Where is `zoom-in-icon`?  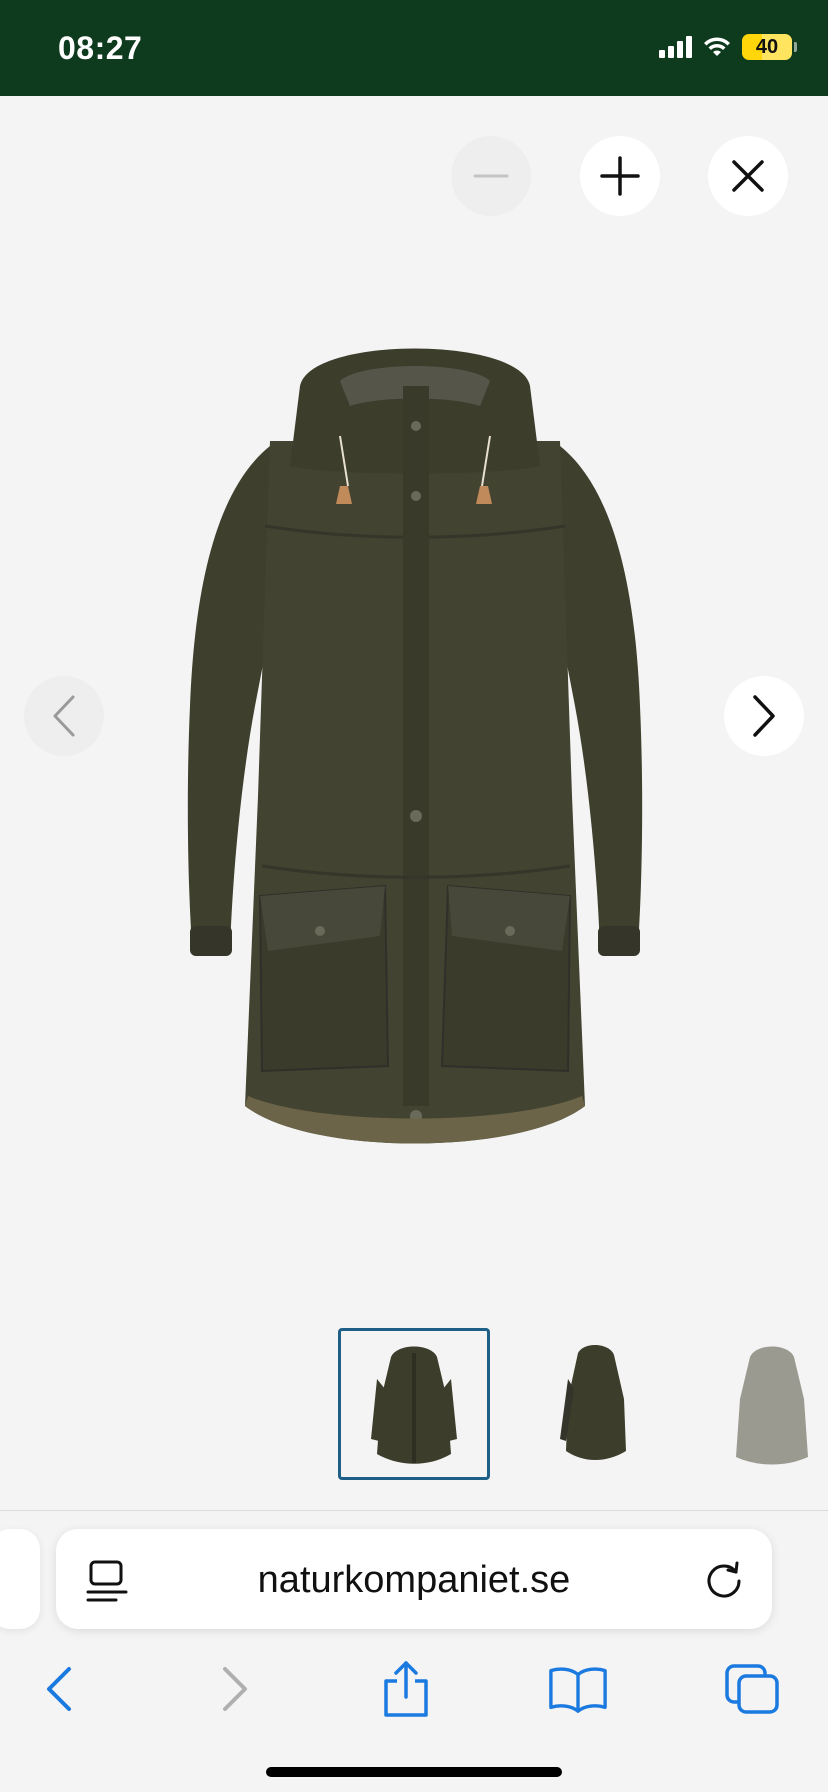
zoom-in-icon is located at coordinates (620, 176).